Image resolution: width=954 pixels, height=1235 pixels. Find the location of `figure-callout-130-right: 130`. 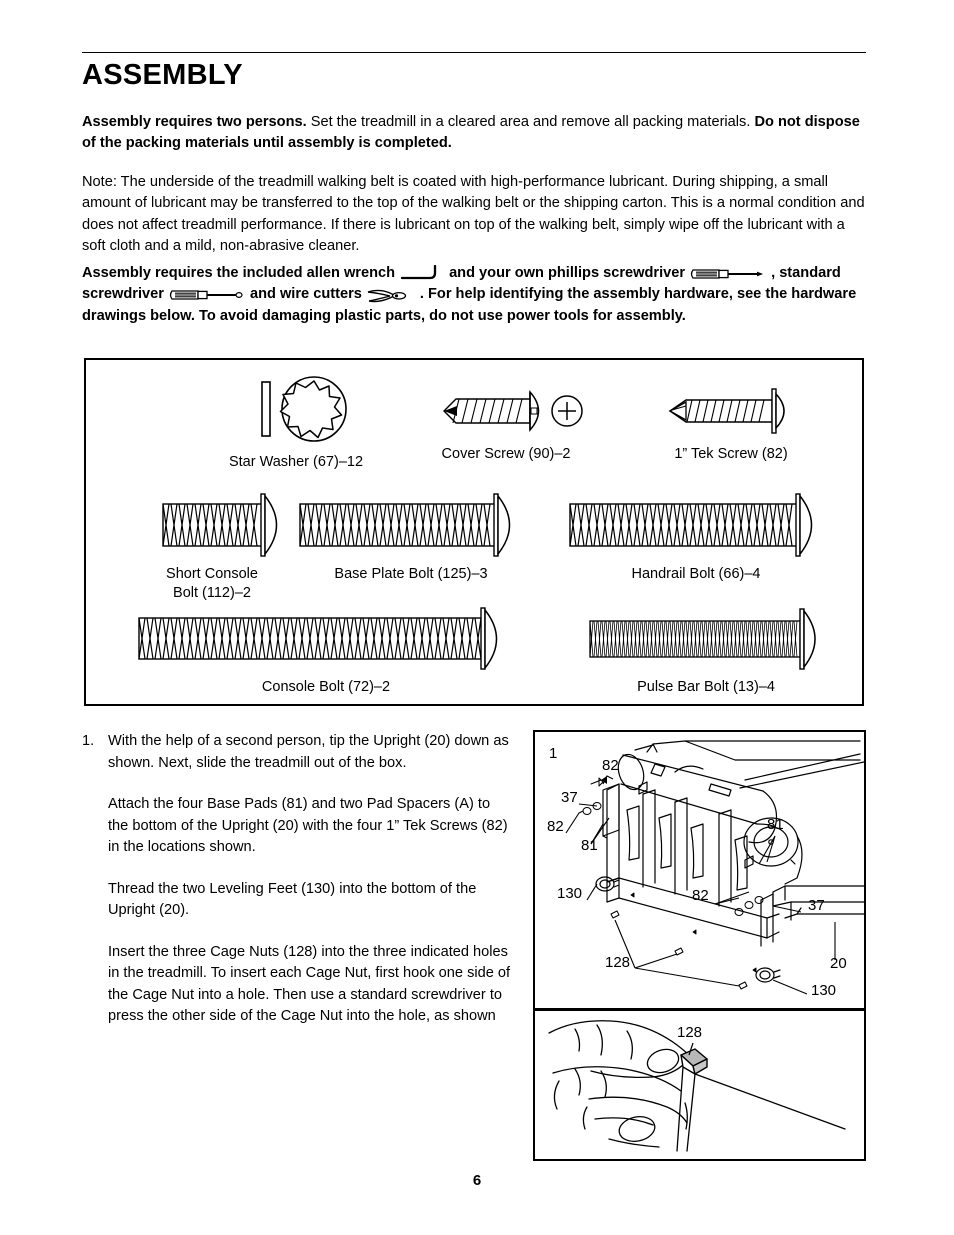

figure-callout-130-right: 130 is located at coordinates (823, 990).